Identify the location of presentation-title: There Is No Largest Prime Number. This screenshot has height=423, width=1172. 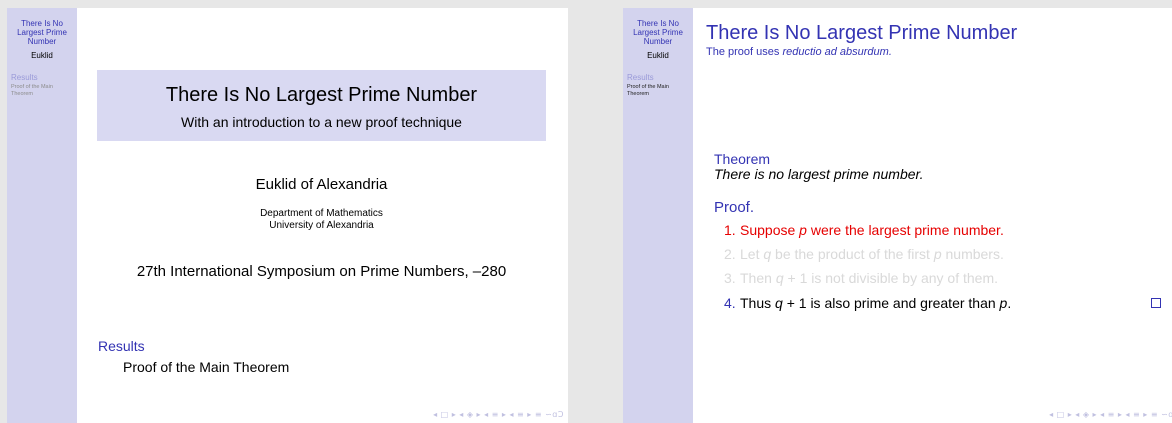
(321, 95).